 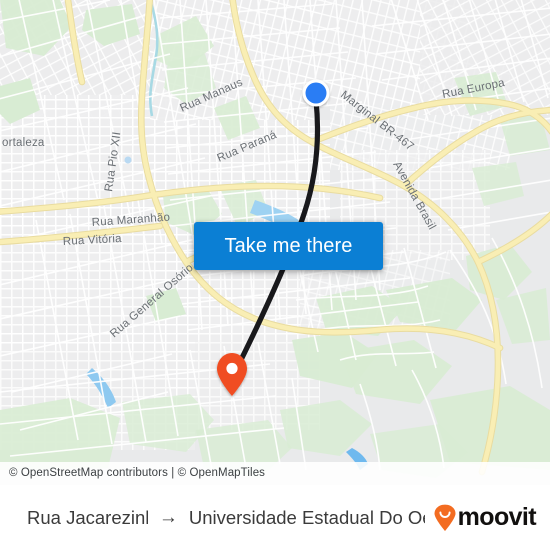 I want to click on take-me-there-button: Take me there, so click(x=288, y=246).